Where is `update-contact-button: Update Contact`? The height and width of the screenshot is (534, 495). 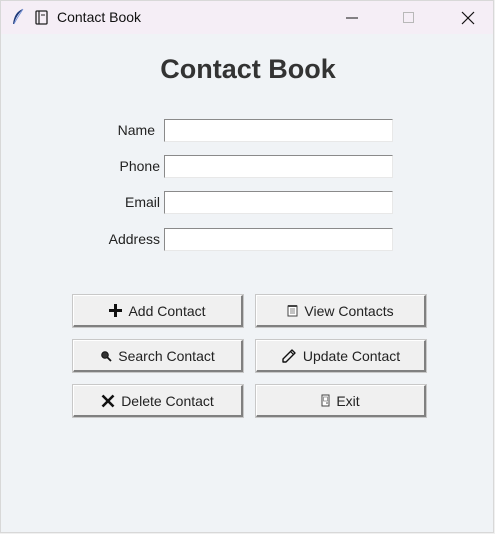 update-contact-button: Update Contact is located at coordinates (341, 356).